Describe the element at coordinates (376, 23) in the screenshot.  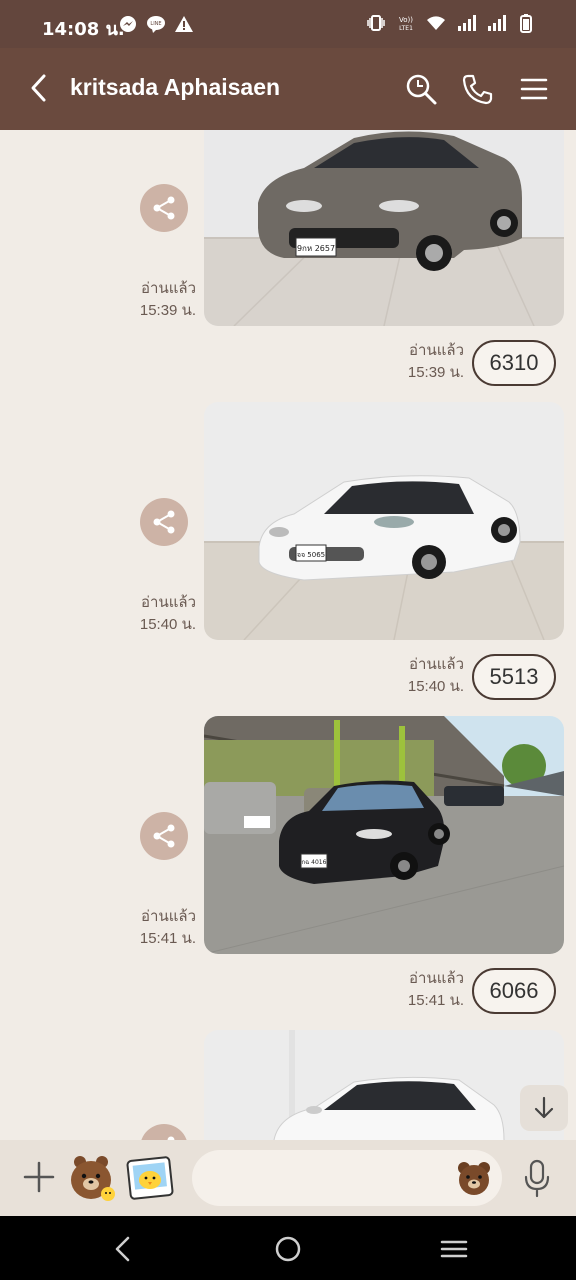
I see `vibrate-icon` at that location.